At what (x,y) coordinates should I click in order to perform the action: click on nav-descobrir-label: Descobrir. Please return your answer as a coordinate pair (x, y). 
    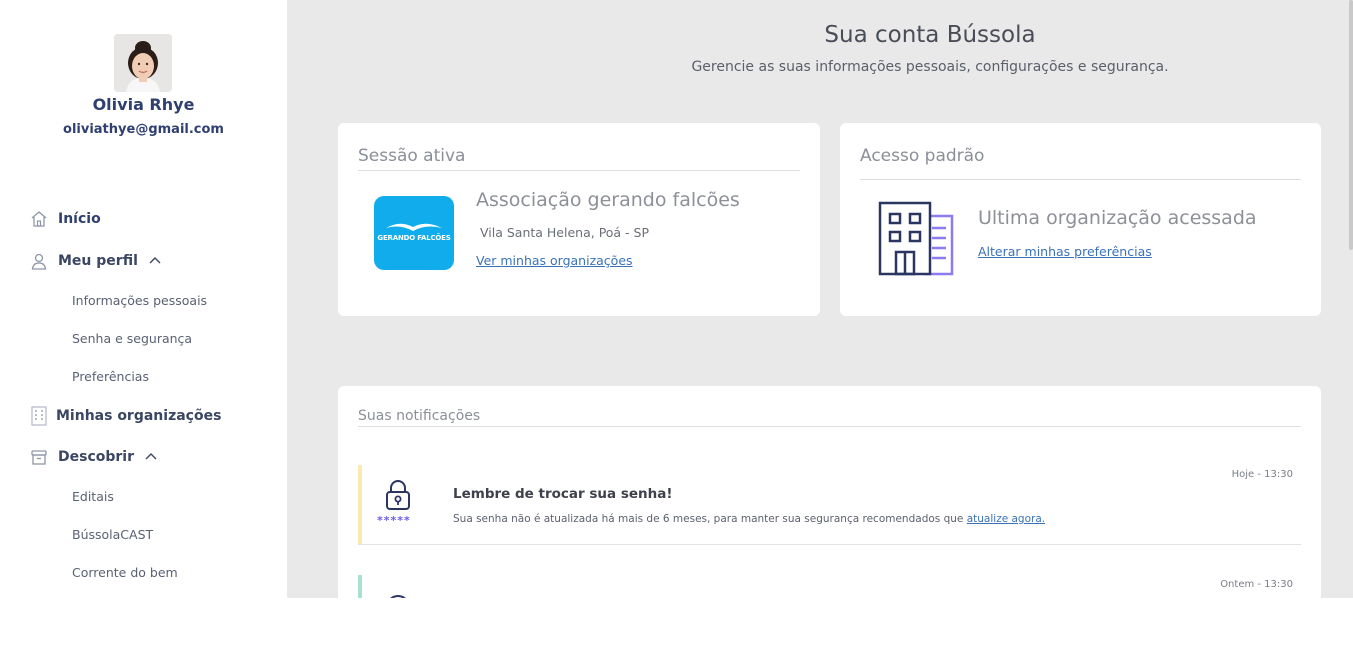
    Looking at the image, I should click on (96, 457).